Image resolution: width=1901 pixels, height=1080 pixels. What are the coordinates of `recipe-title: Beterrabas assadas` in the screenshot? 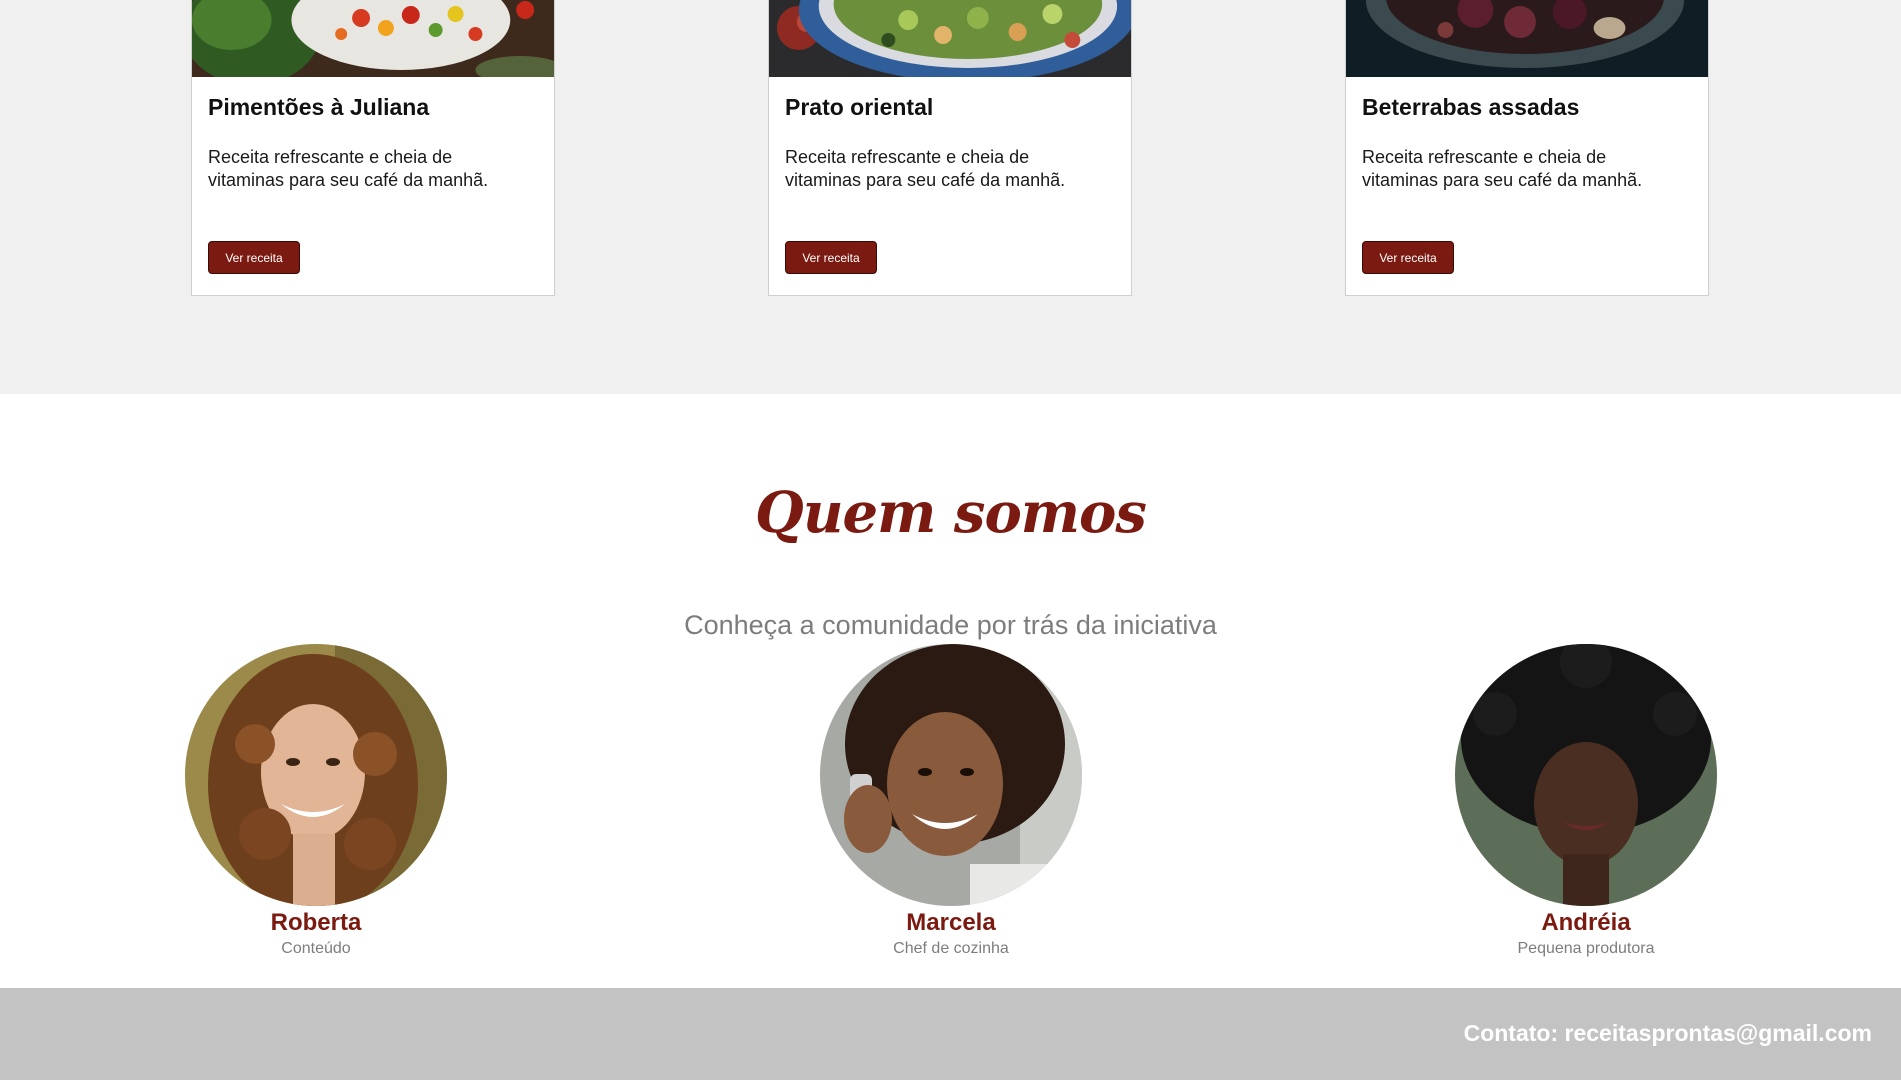 It's located at (1471, 107).